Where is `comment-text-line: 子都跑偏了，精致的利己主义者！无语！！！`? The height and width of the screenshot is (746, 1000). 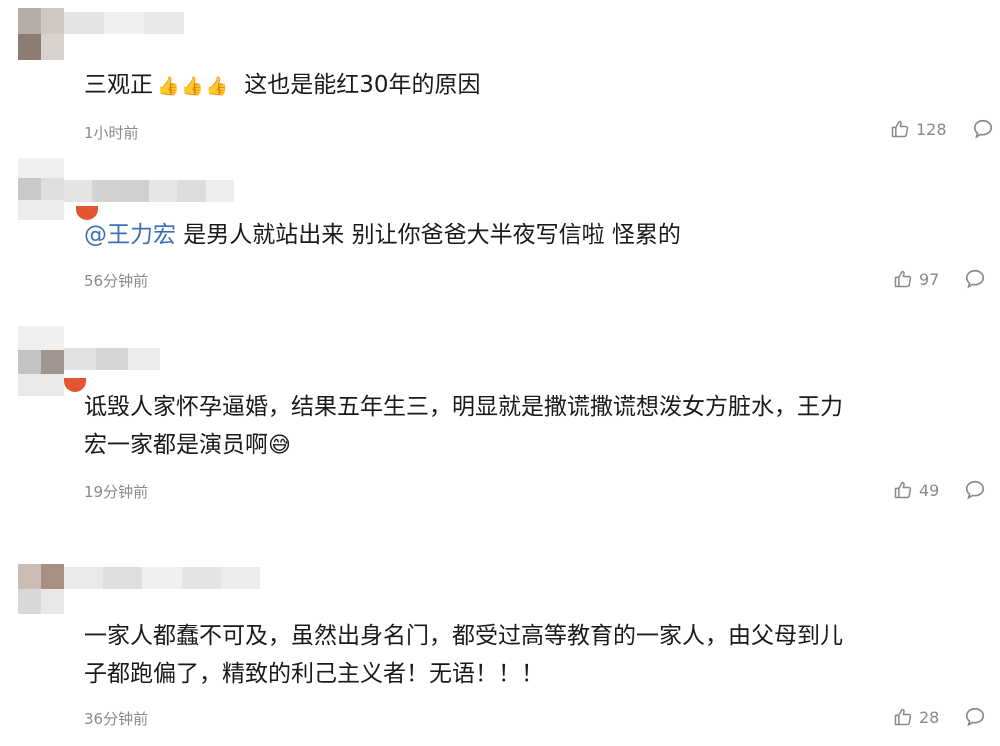
comment-text-line: 子都跑偏了，精致的利己主义者！无语！！！ is located at coordinates (314, 674).